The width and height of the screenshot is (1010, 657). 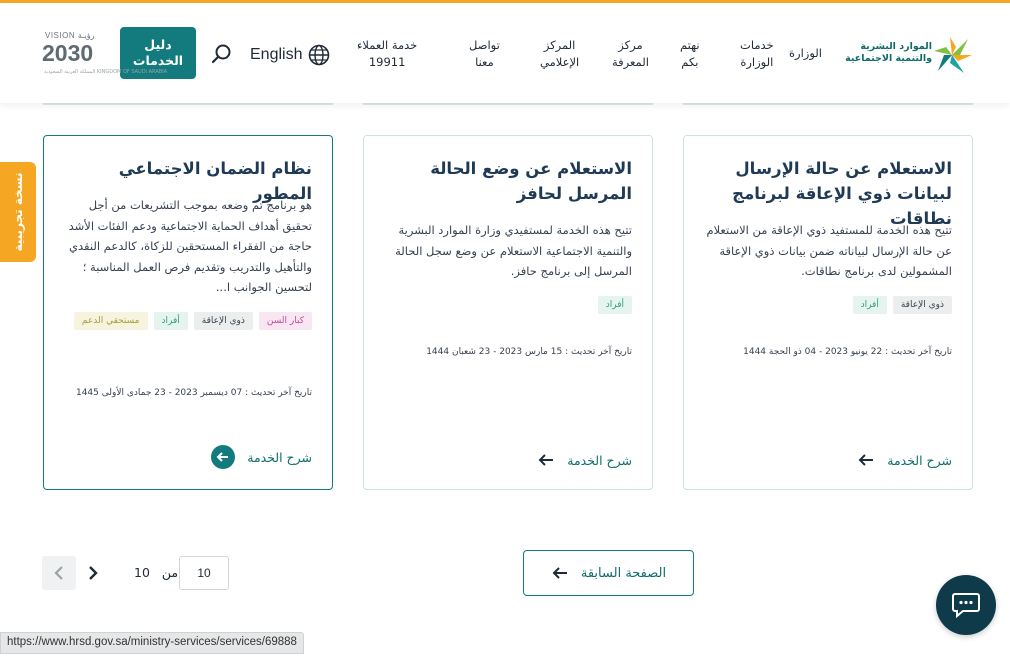 I want to click on chevron-left-icon, so click(x=58, y=573).